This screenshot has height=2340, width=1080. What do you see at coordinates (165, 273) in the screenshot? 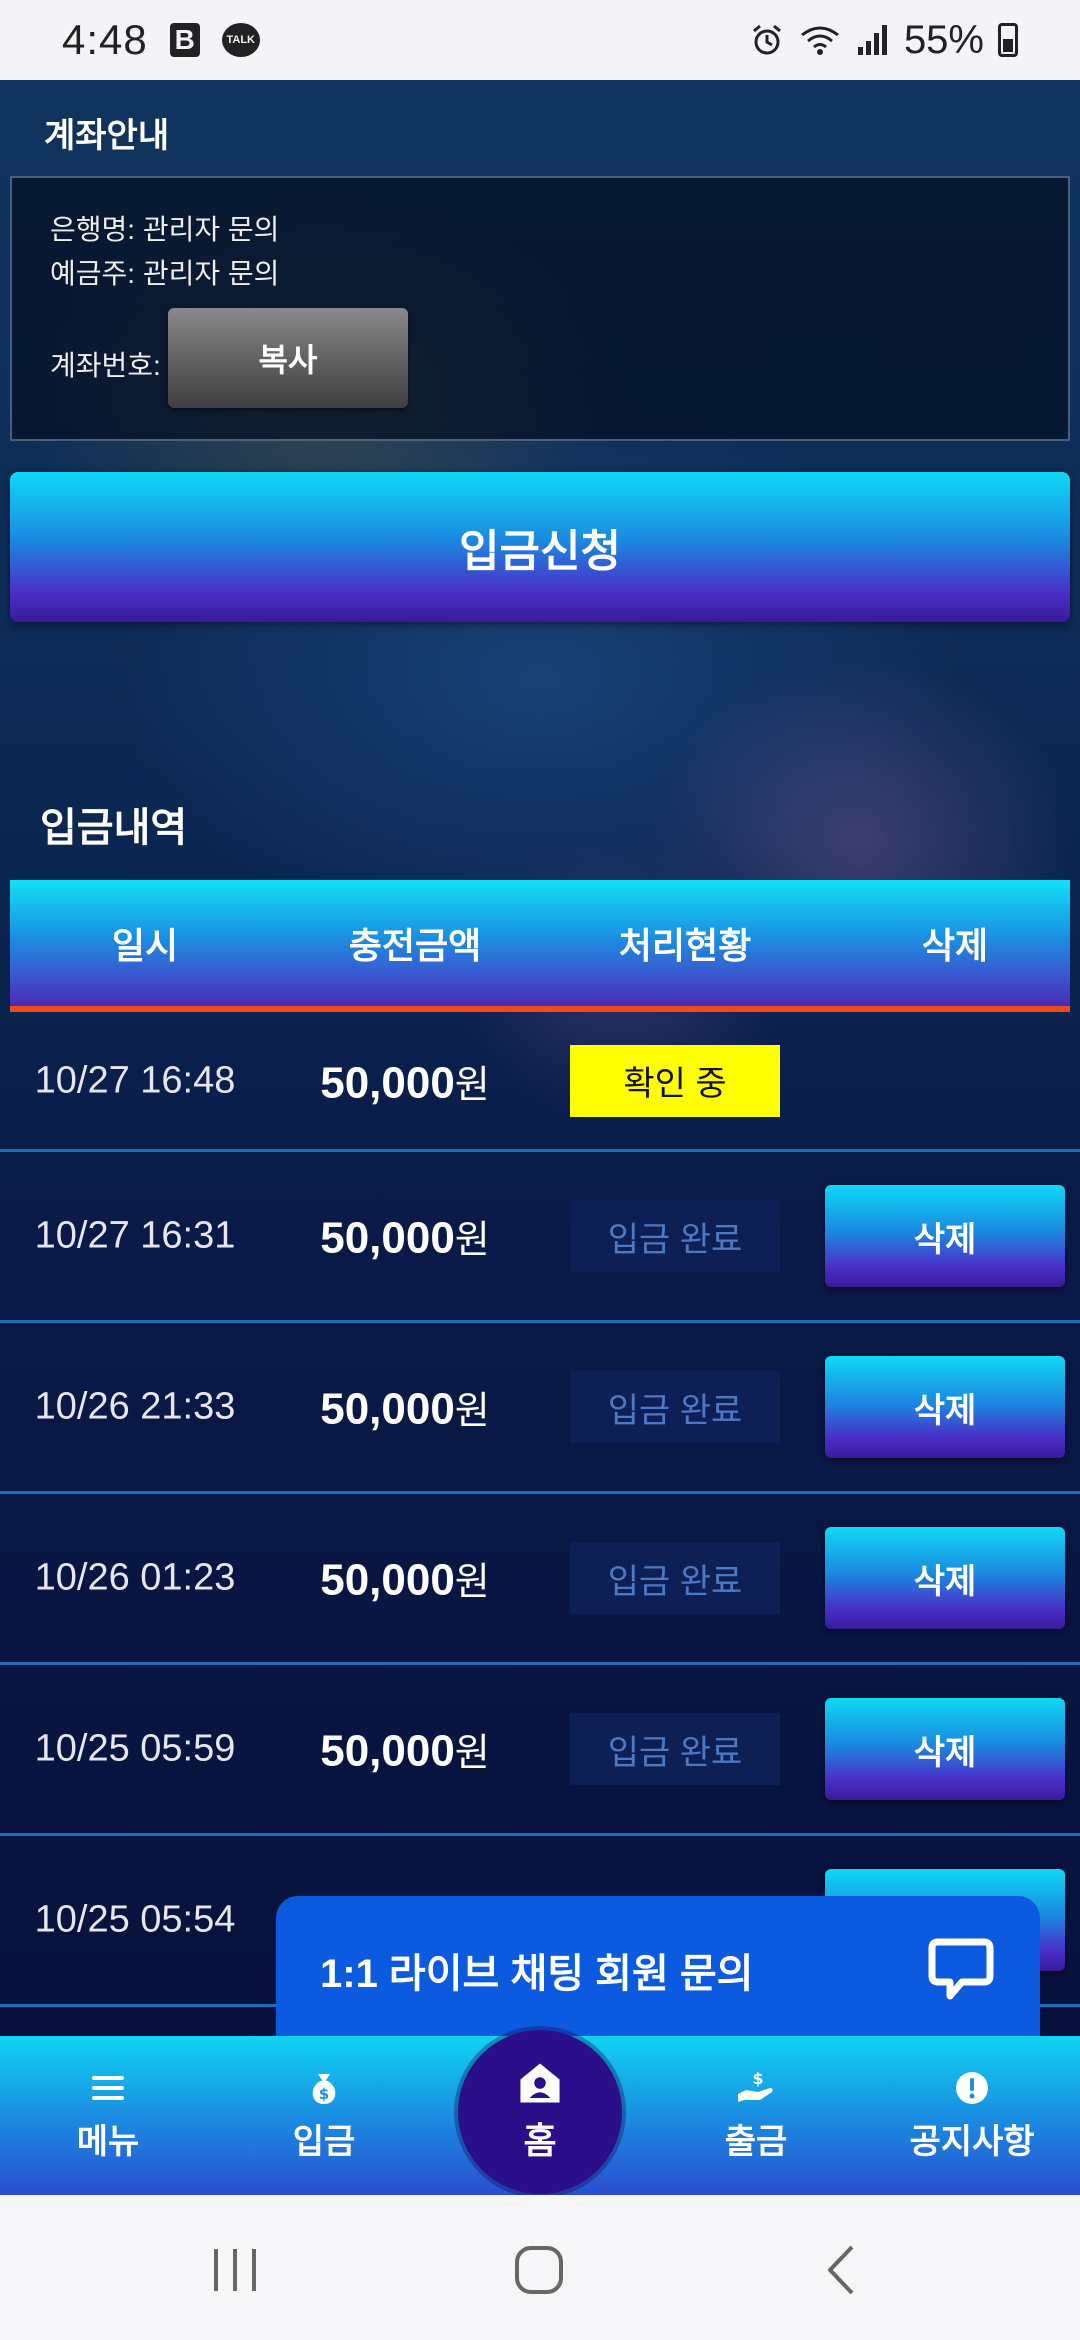
I see `account-holder: 예금주: 관리자 문의` at bounding box center [165, 273].